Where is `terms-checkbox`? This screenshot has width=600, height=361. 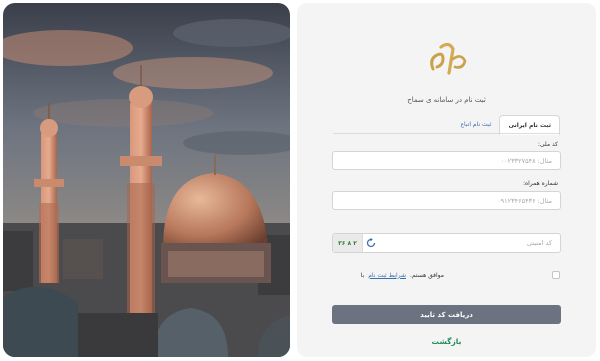
terms-checkbox is located at coordinates (556, 275).